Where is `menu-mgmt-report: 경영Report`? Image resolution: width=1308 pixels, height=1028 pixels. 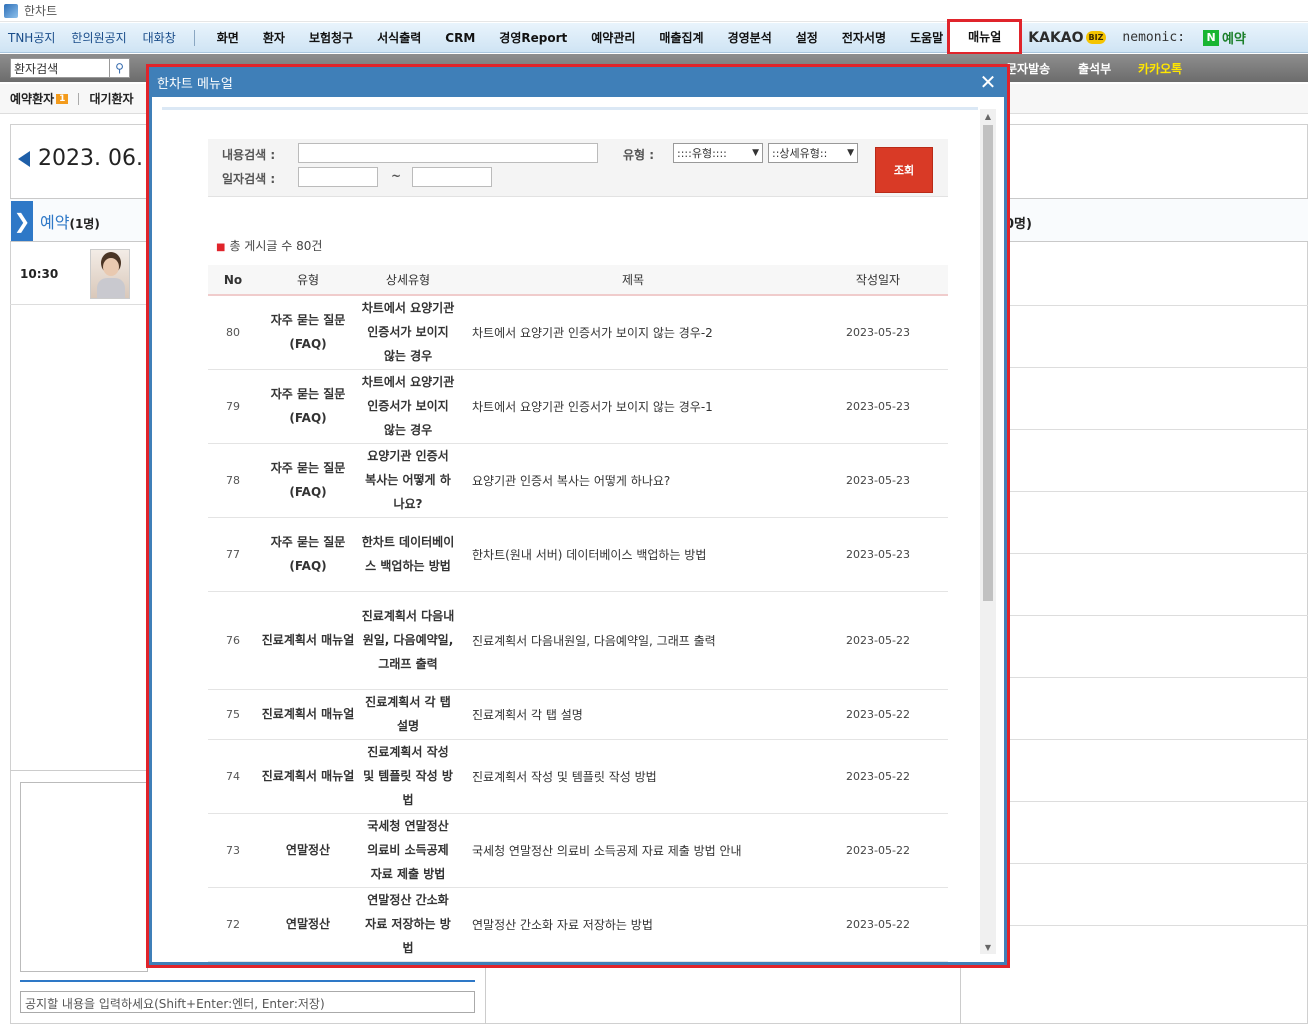 menu-mgmt-report: 경영Report is located at coordinates (533, 38).